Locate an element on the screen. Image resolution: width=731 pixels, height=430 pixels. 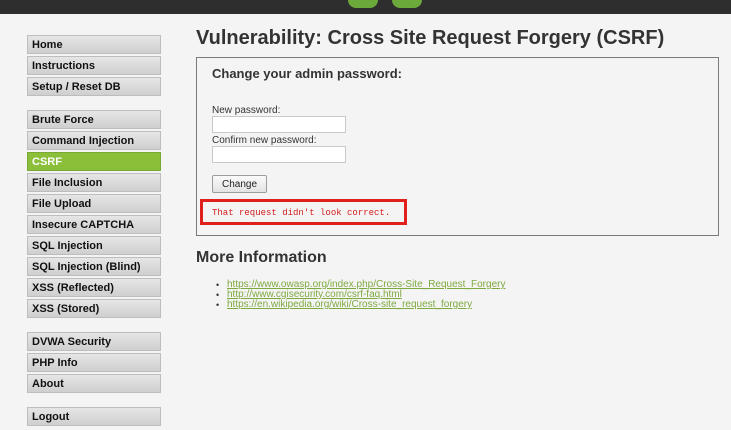
logo-part is located at coordinates (407, 4).